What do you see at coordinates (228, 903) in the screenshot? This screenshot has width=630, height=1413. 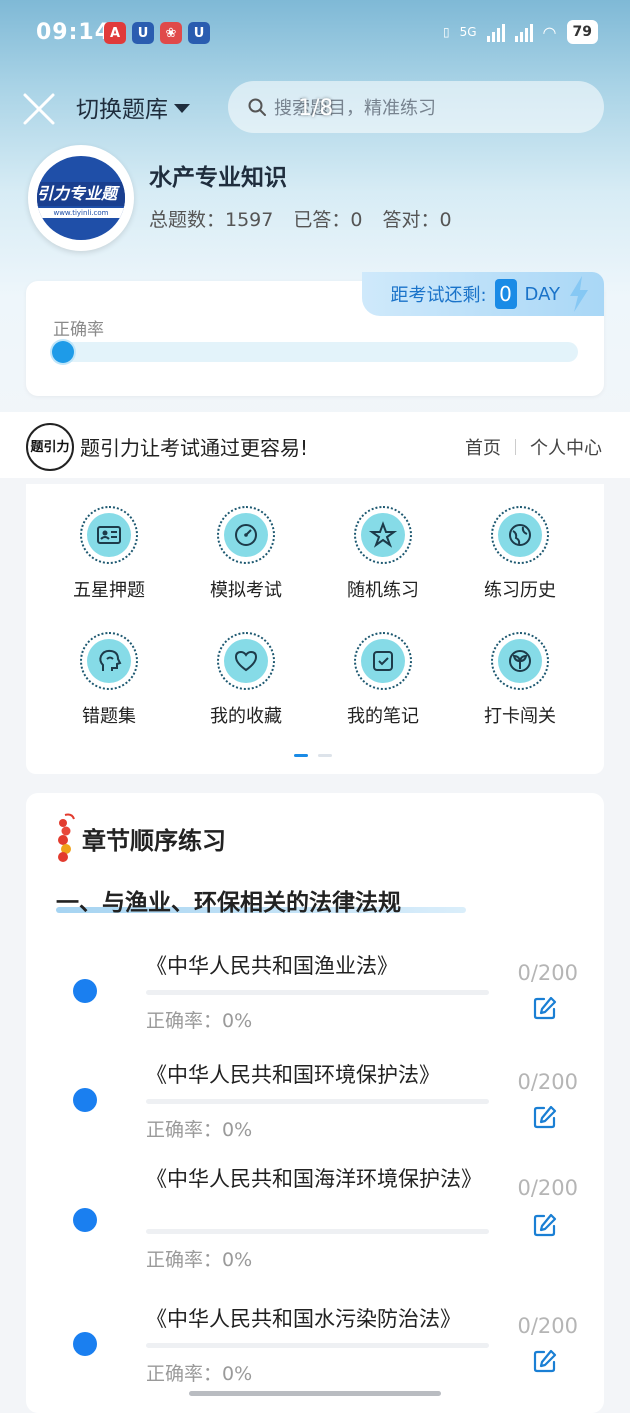 I see `section-title: 一、与渔业、环保相关的法律法规` at bounding box center [228, 903].